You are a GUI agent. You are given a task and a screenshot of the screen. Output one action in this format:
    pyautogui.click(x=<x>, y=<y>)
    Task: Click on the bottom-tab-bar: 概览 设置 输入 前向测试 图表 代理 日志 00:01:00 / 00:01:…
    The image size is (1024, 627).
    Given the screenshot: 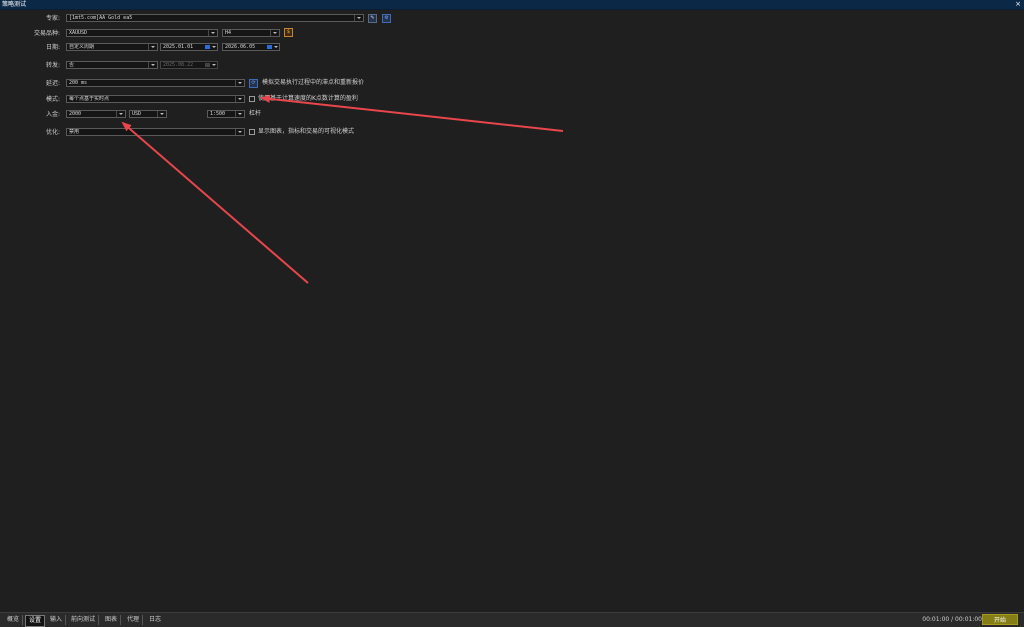 What is the action you would take?
    pyautogui.click(x=512, y=619)
    